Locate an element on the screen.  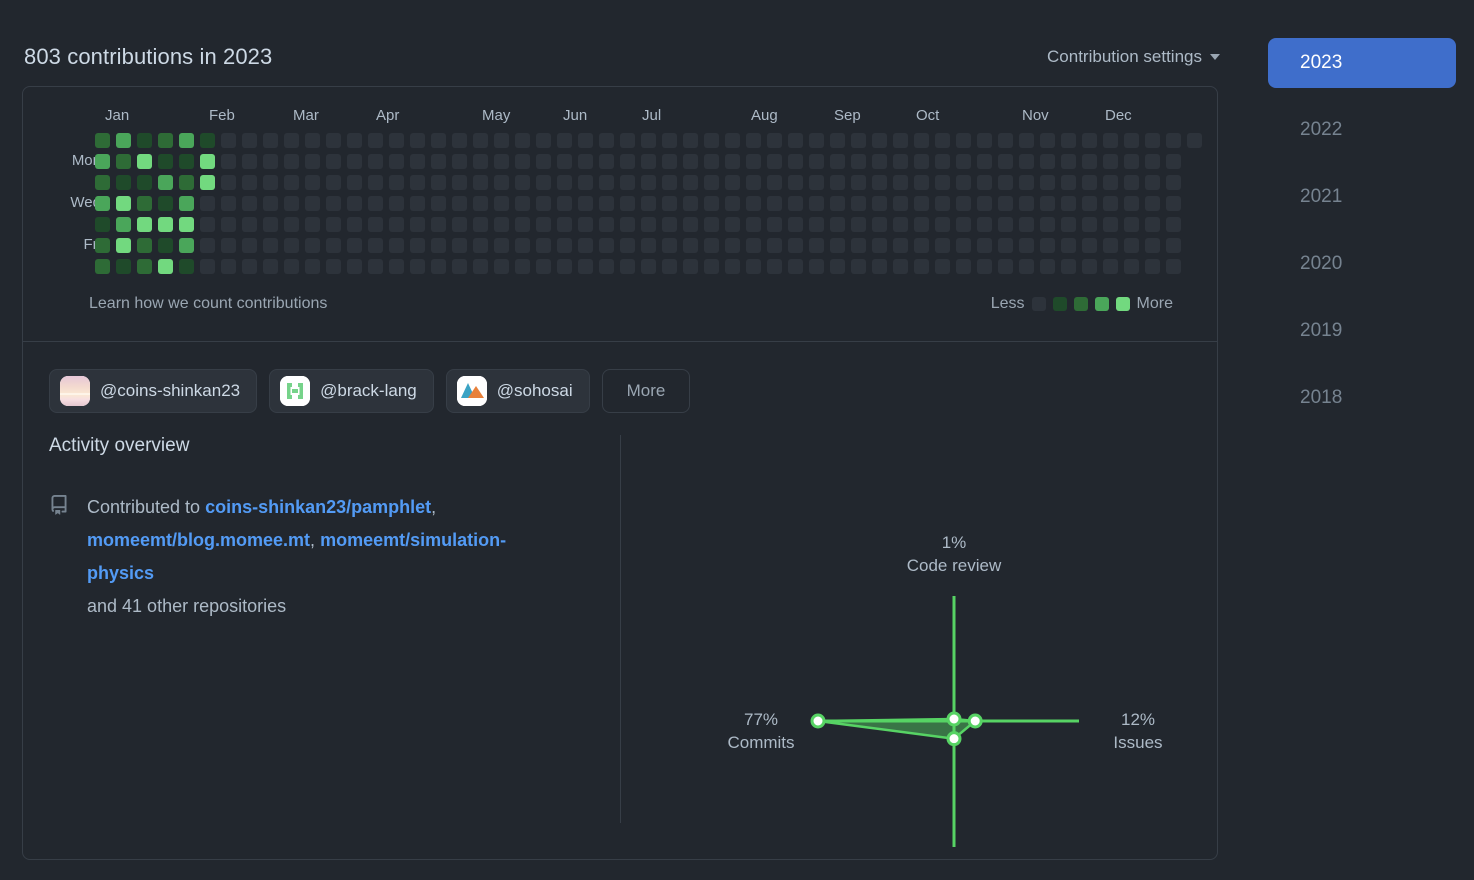
radar-point-issues is located at coordinates (975, 721).